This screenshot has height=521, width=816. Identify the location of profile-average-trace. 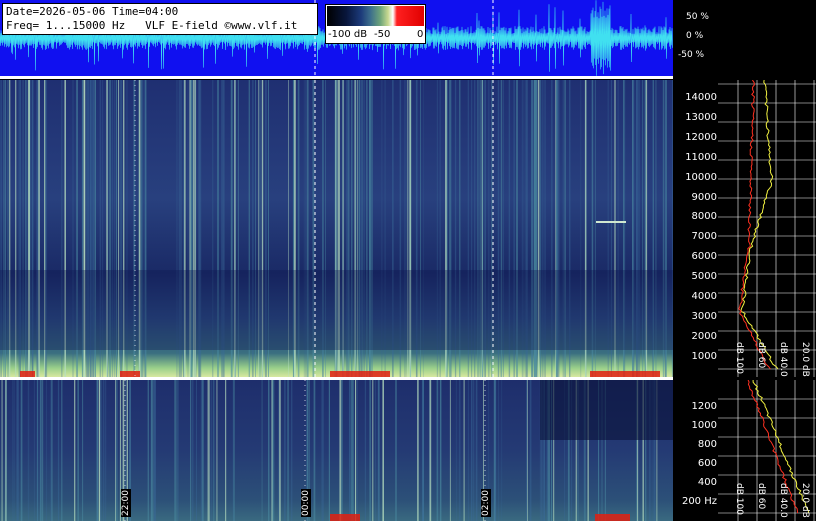
(754, 225).